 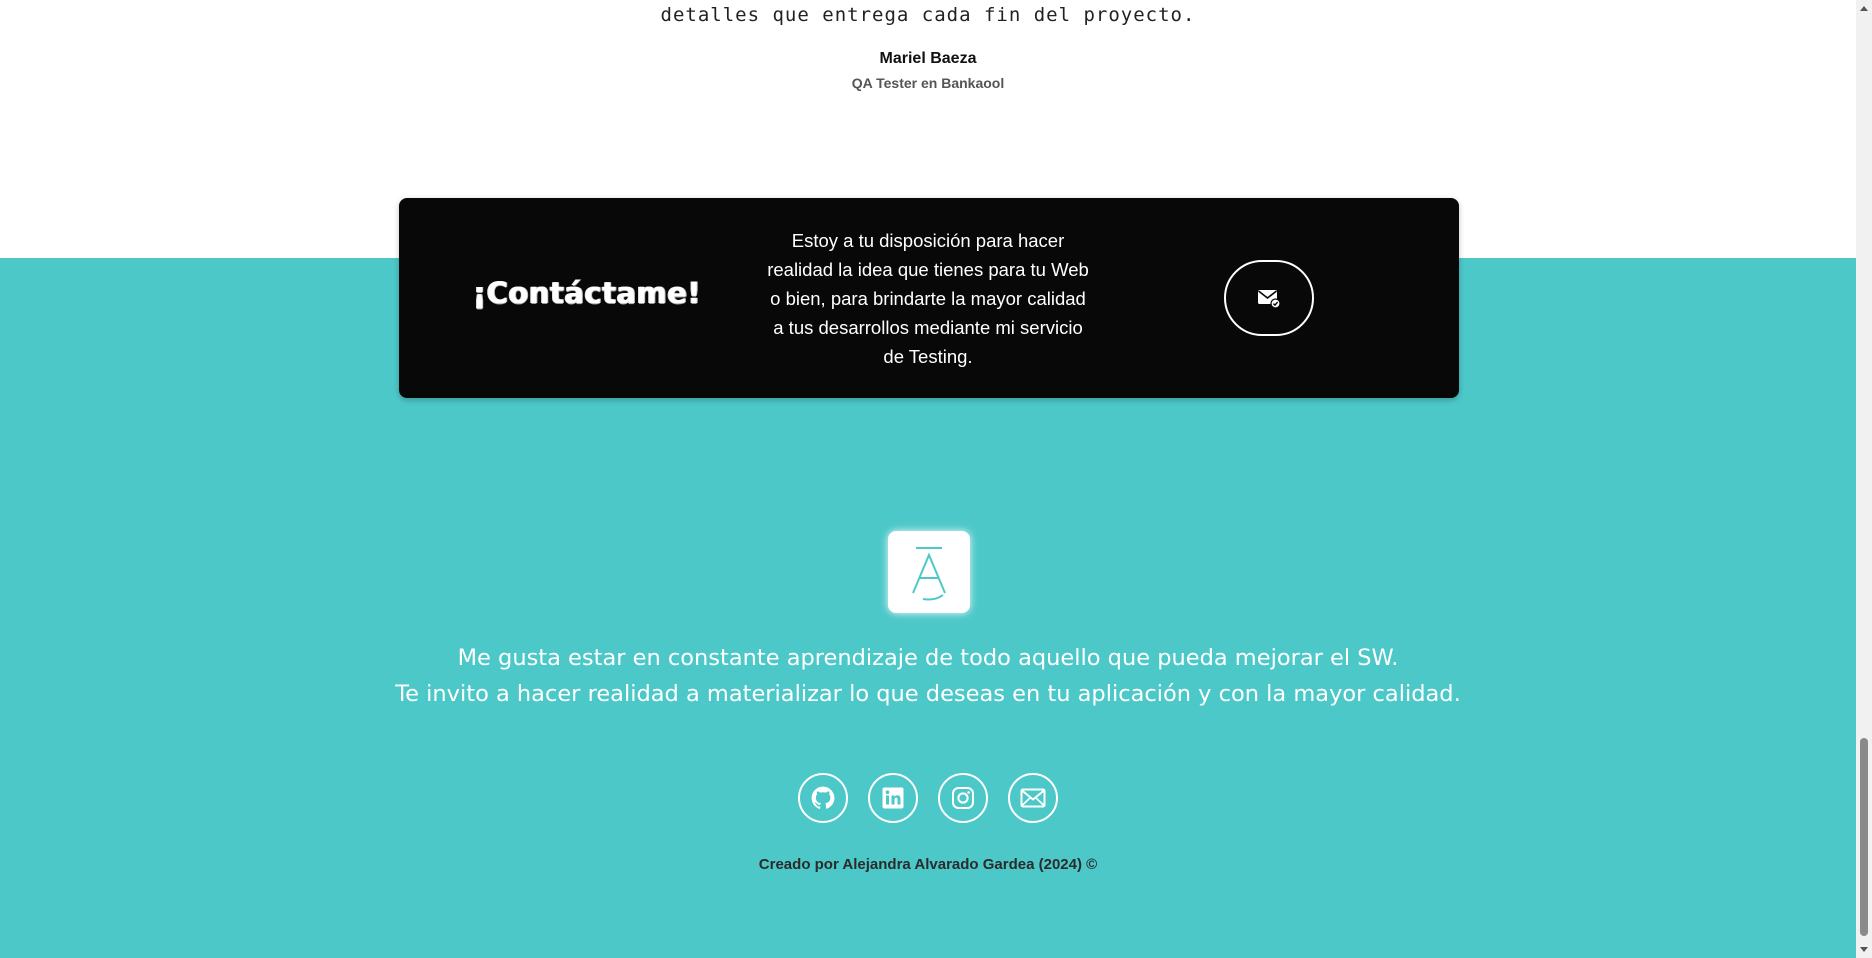 I want to click on github-icon, so click(x=823, y=797).